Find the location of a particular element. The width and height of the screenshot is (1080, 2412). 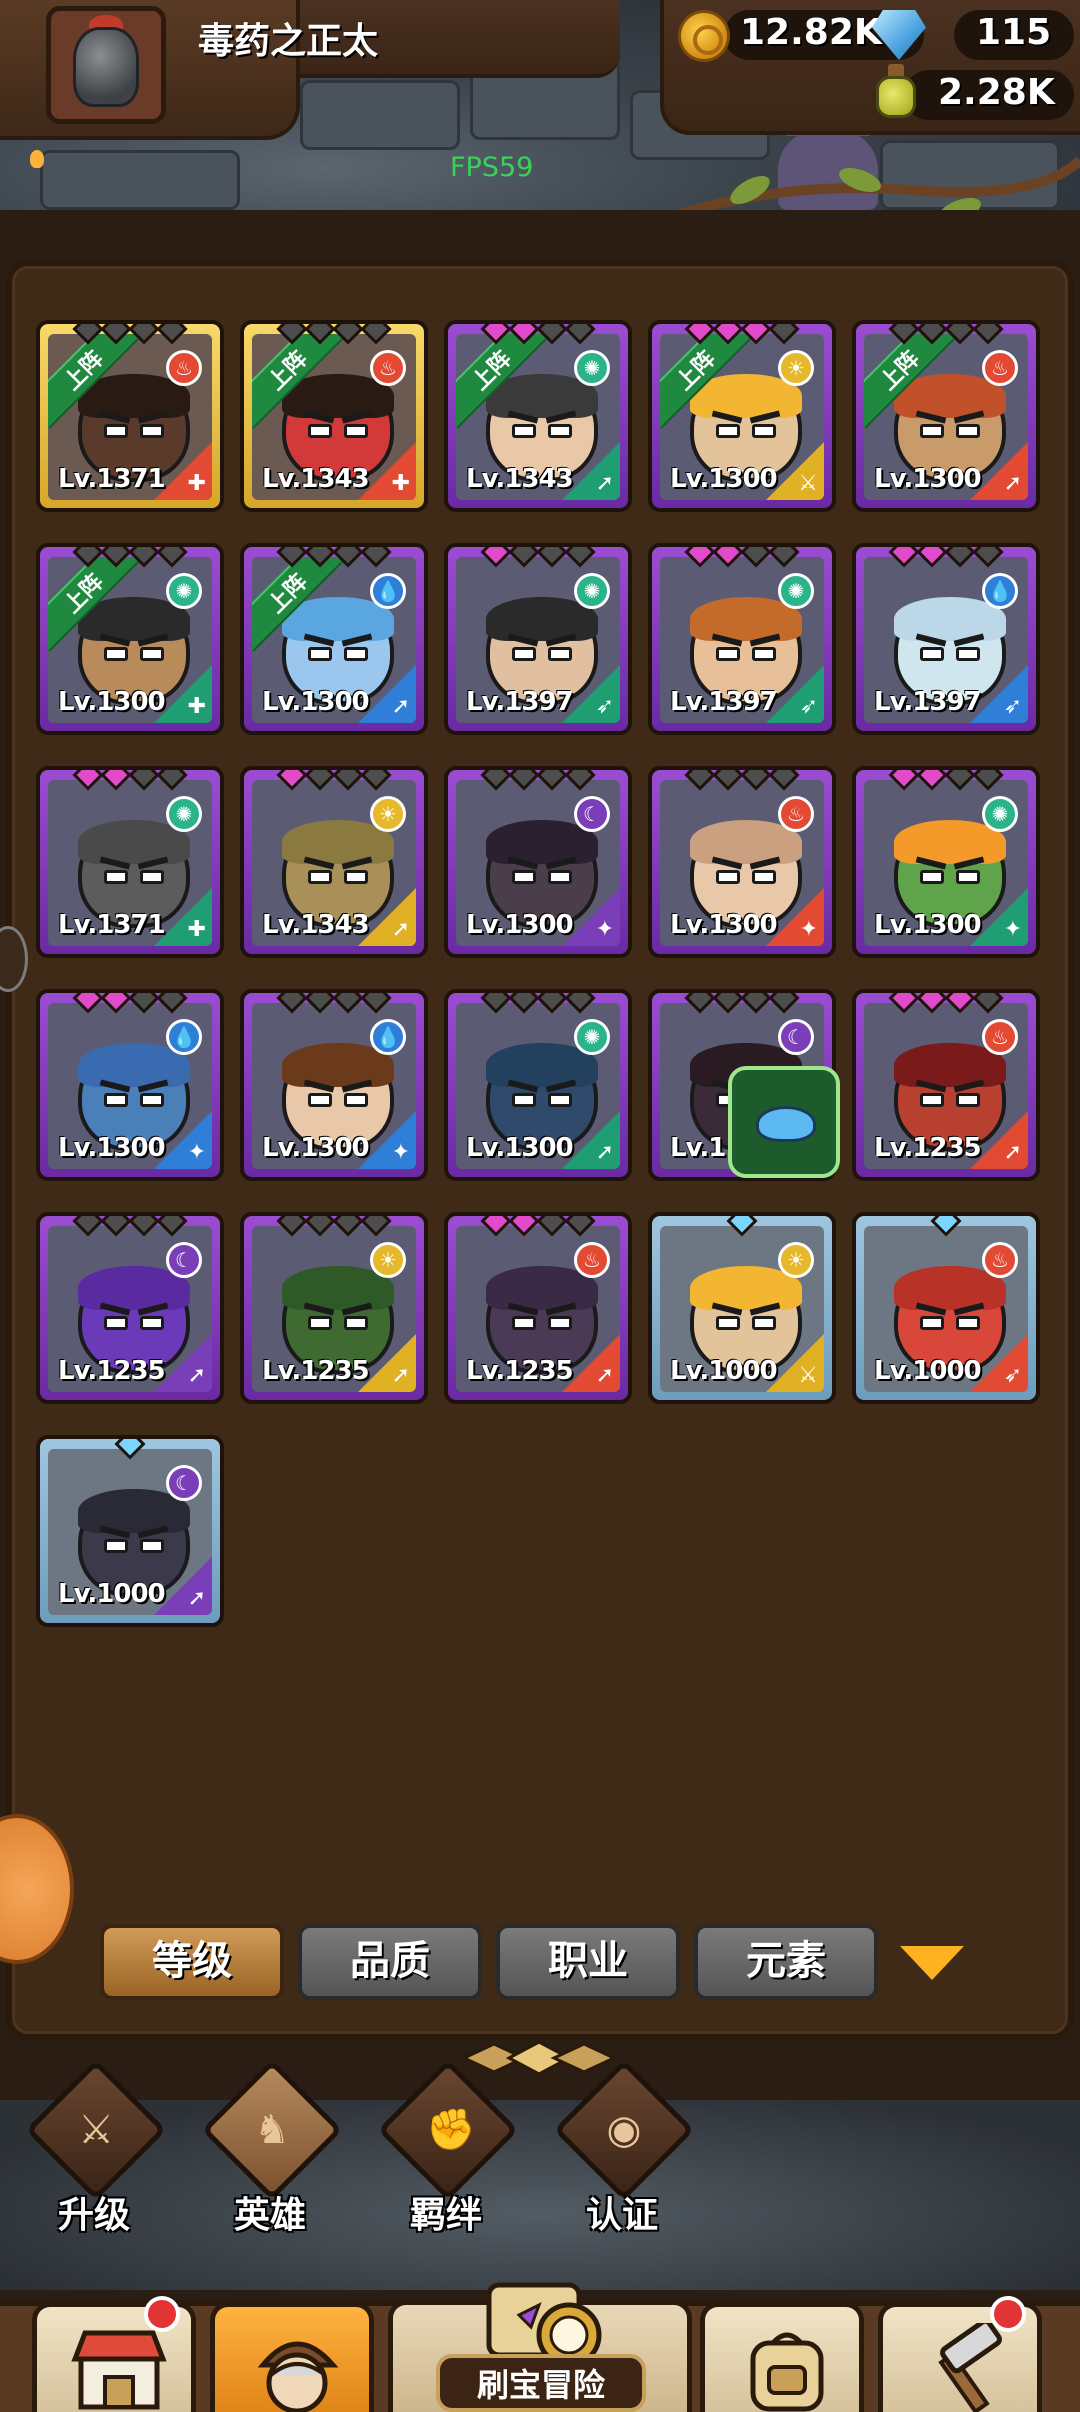

category-heroes-label: 英雄 is located at coordinates (269, 2215).